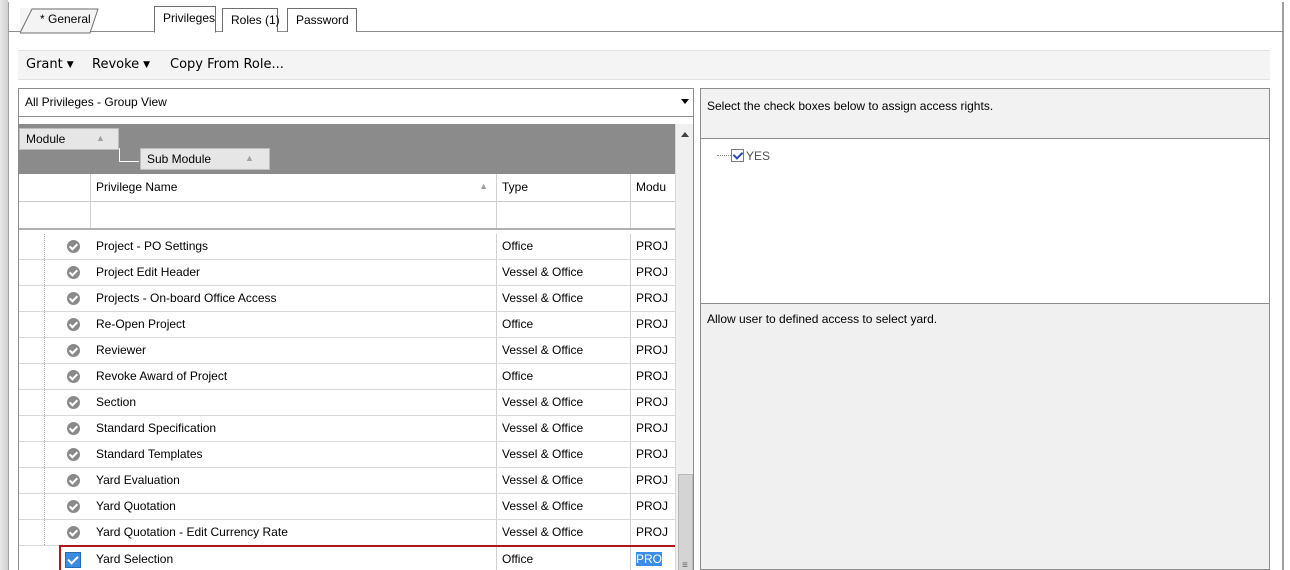  I want to click on header-privilege-name: Privilege Name ▲, so click(294, 188).